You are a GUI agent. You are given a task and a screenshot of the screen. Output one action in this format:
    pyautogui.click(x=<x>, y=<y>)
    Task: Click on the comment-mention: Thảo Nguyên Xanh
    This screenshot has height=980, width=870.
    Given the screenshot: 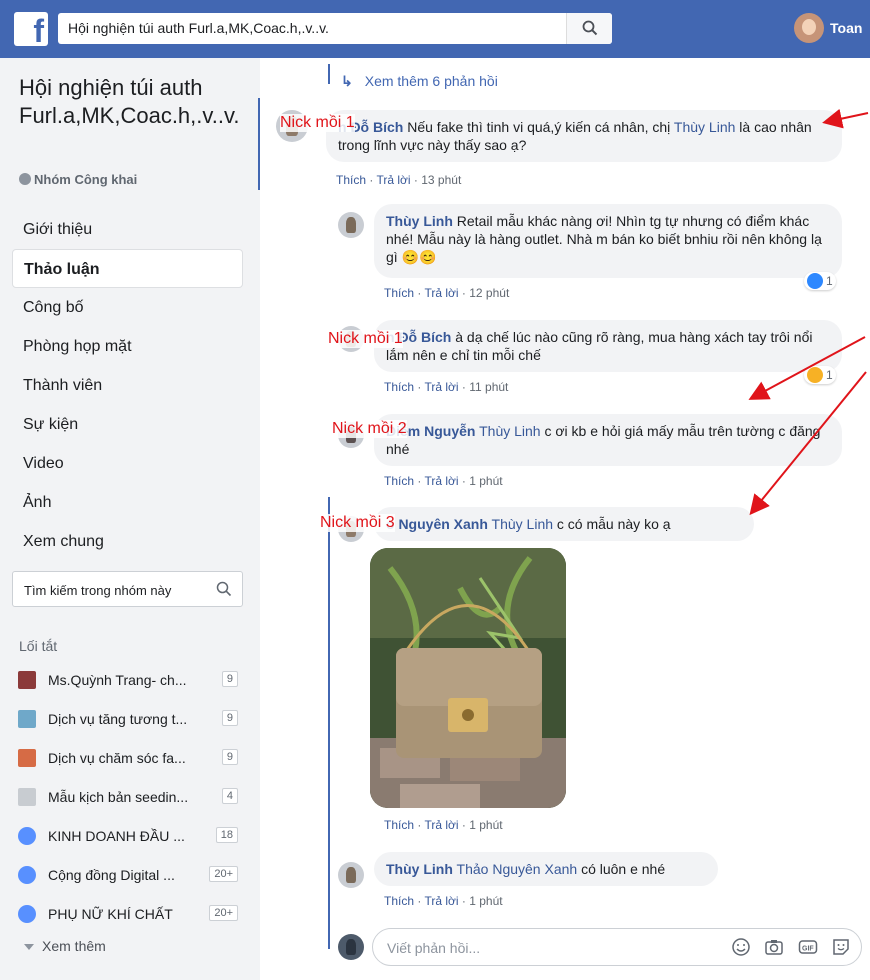 What is the action you would take?
    pyautogui.click(x=517, y=869)
    